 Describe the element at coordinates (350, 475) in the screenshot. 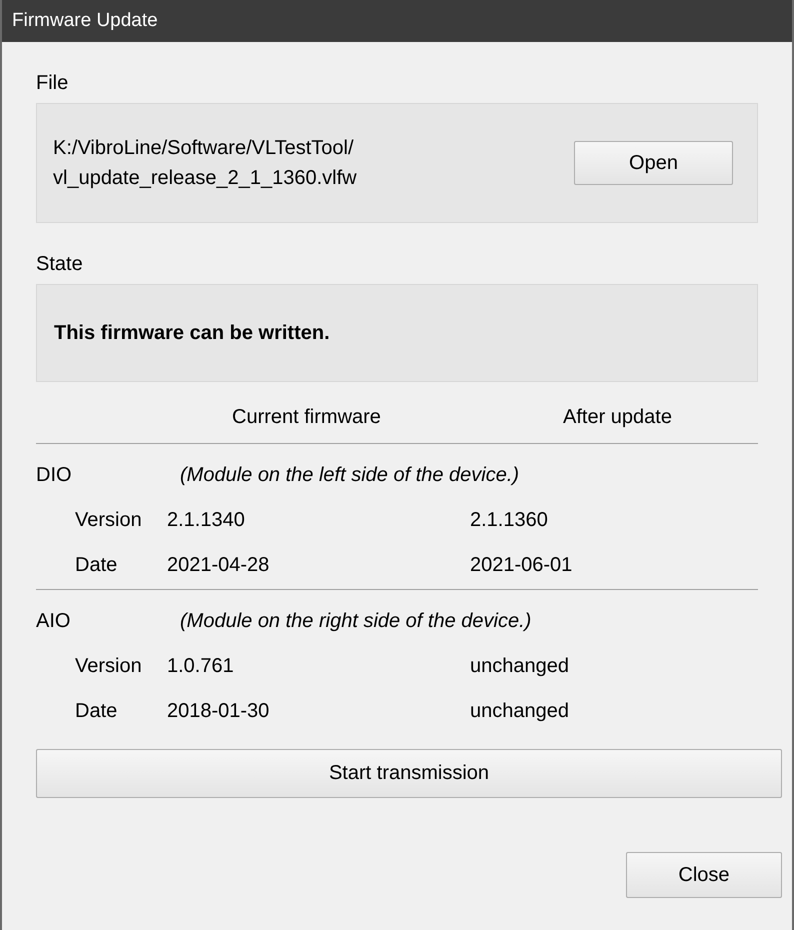

I see `module-description: (Module on the left side of the device.)` at that location.